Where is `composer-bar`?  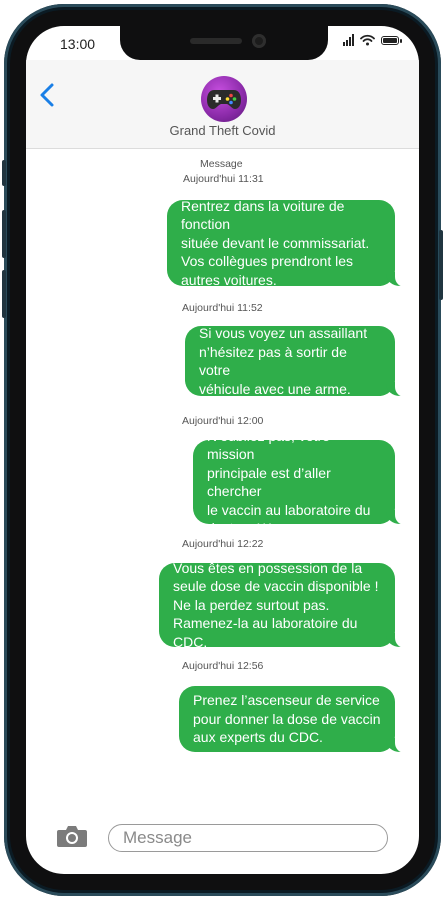 composer-bar is located at coordinates (222, 838).